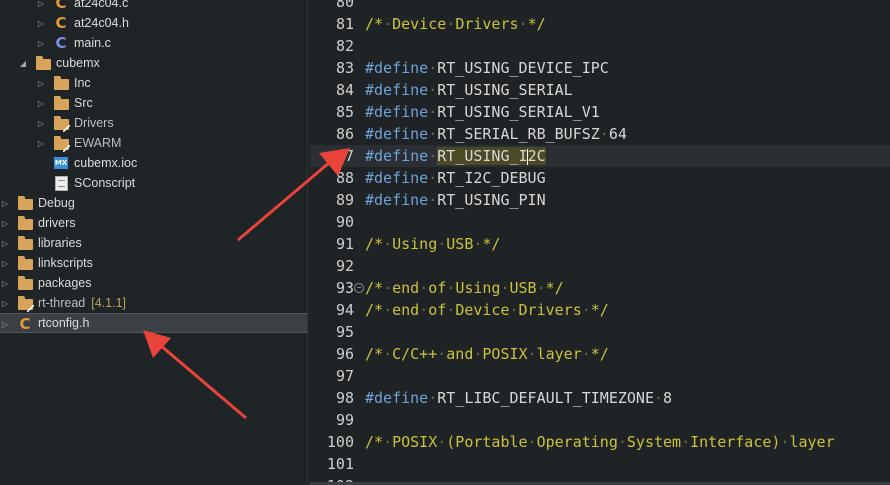 The width and height of the screenshot is (890, 485). Describe the element at coordinates (344, 420) in the screenshot. I see `line-number: 99` at that location.